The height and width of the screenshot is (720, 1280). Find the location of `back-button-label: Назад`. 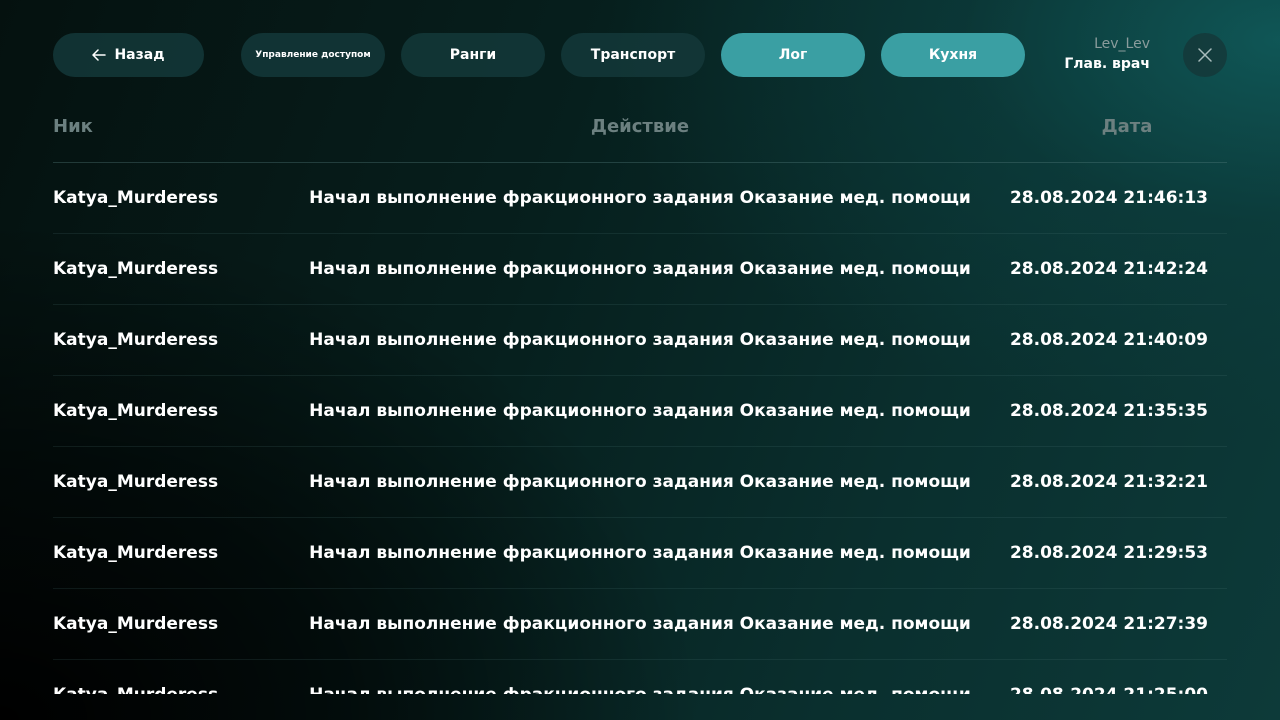

back-button-label: Назад is located at coordinates (139, 55).